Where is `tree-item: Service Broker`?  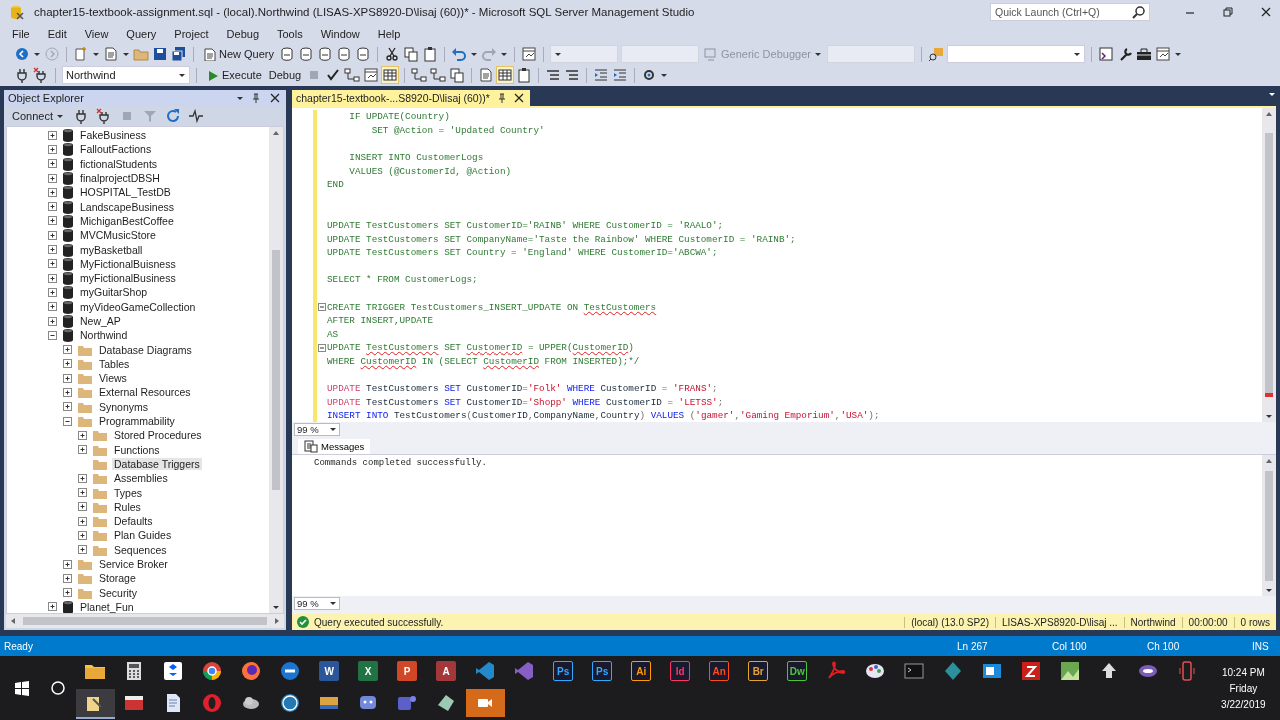
tree-item: Service Broker is located at coordinates (133, 564).